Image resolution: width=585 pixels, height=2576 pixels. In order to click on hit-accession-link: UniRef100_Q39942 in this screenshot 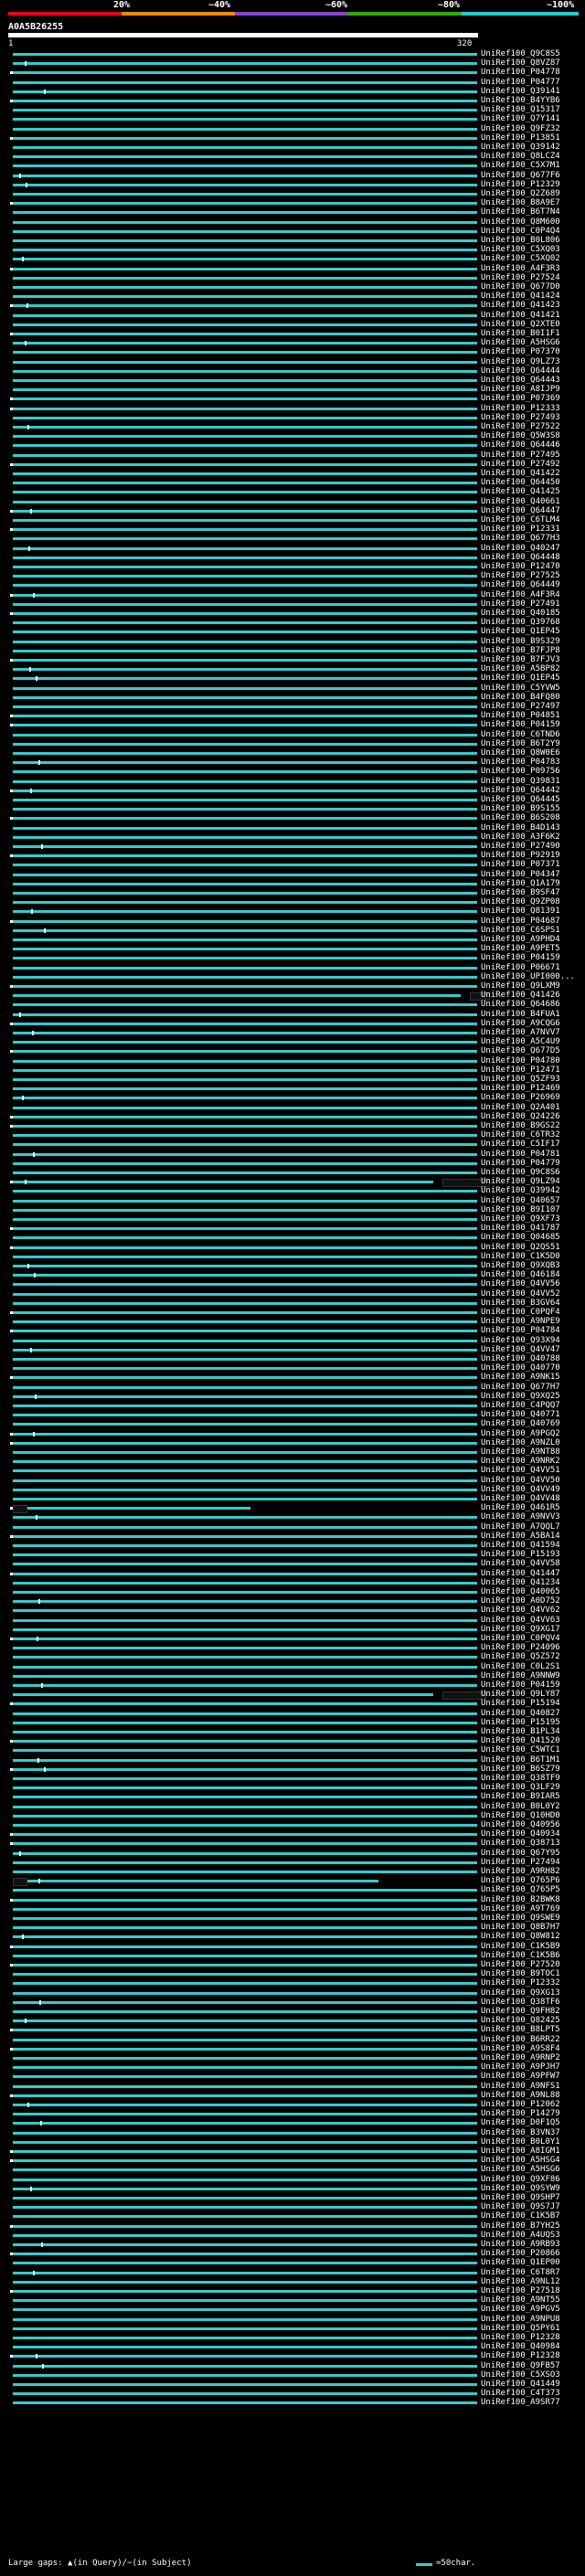, I will do `click(520, 1190)`.